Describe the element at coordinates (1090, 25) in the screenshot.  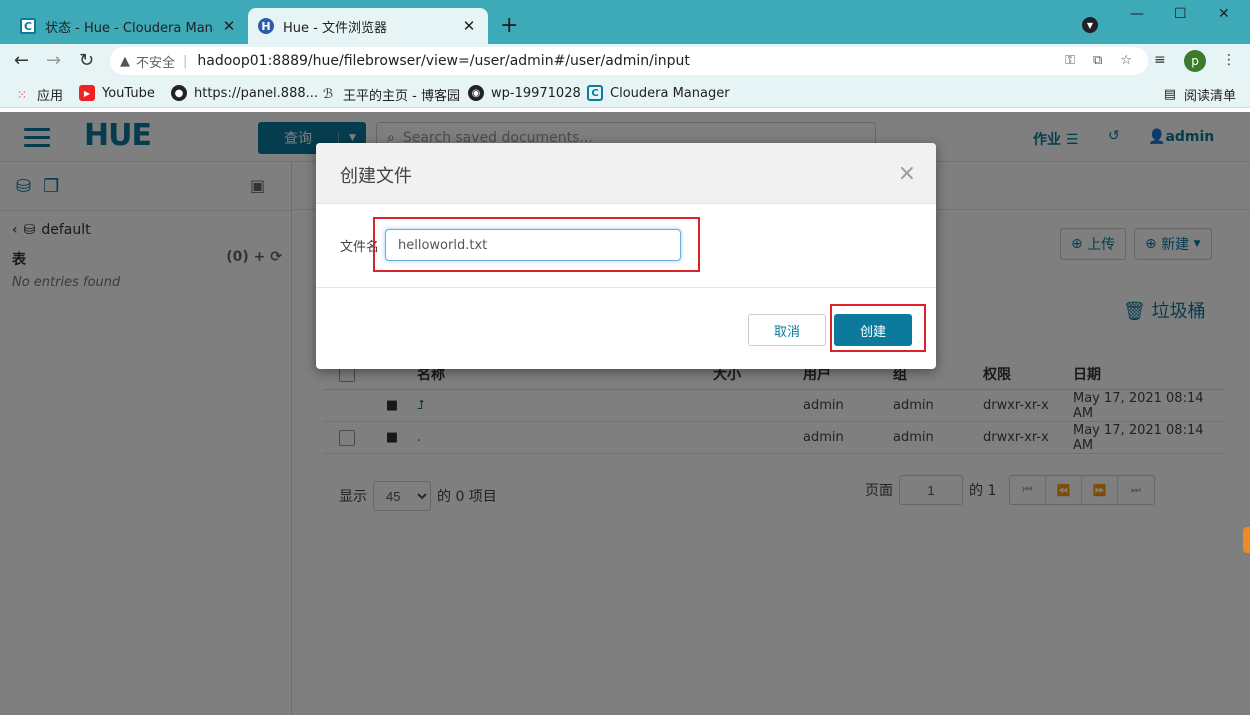
I see `tab-search-icon: ▼` at that location.